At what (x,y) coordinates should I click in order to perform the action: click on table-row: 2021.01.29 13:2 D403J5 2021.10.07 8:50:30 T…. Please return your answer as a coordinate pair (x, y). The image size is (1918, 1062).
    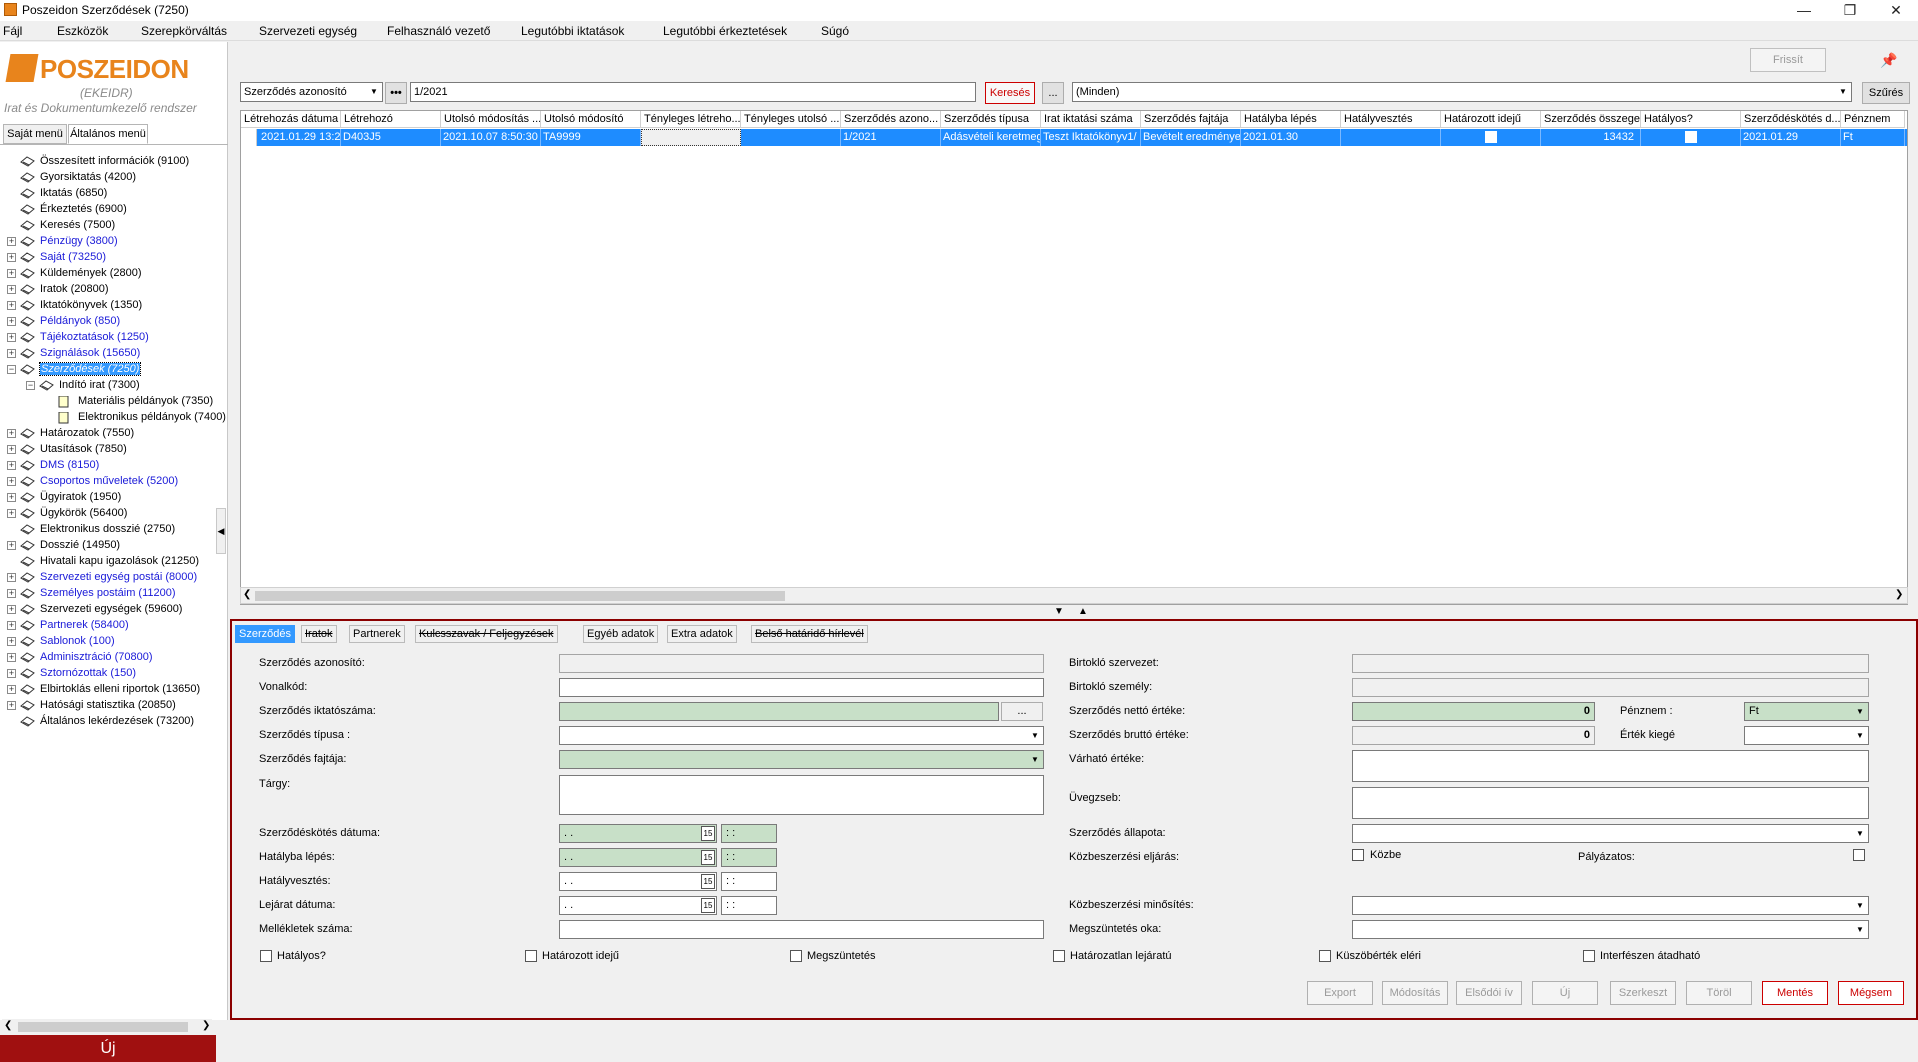
    Looking at the image, I should click on (1074, 137).